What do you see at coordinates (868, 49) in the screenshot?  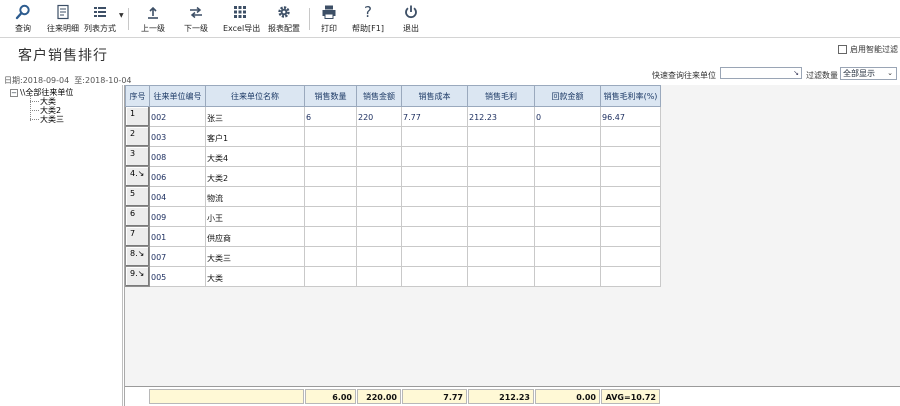 I see `smart-filter-checkbox: 启用智能过滤` at bounding box center [868, 49].